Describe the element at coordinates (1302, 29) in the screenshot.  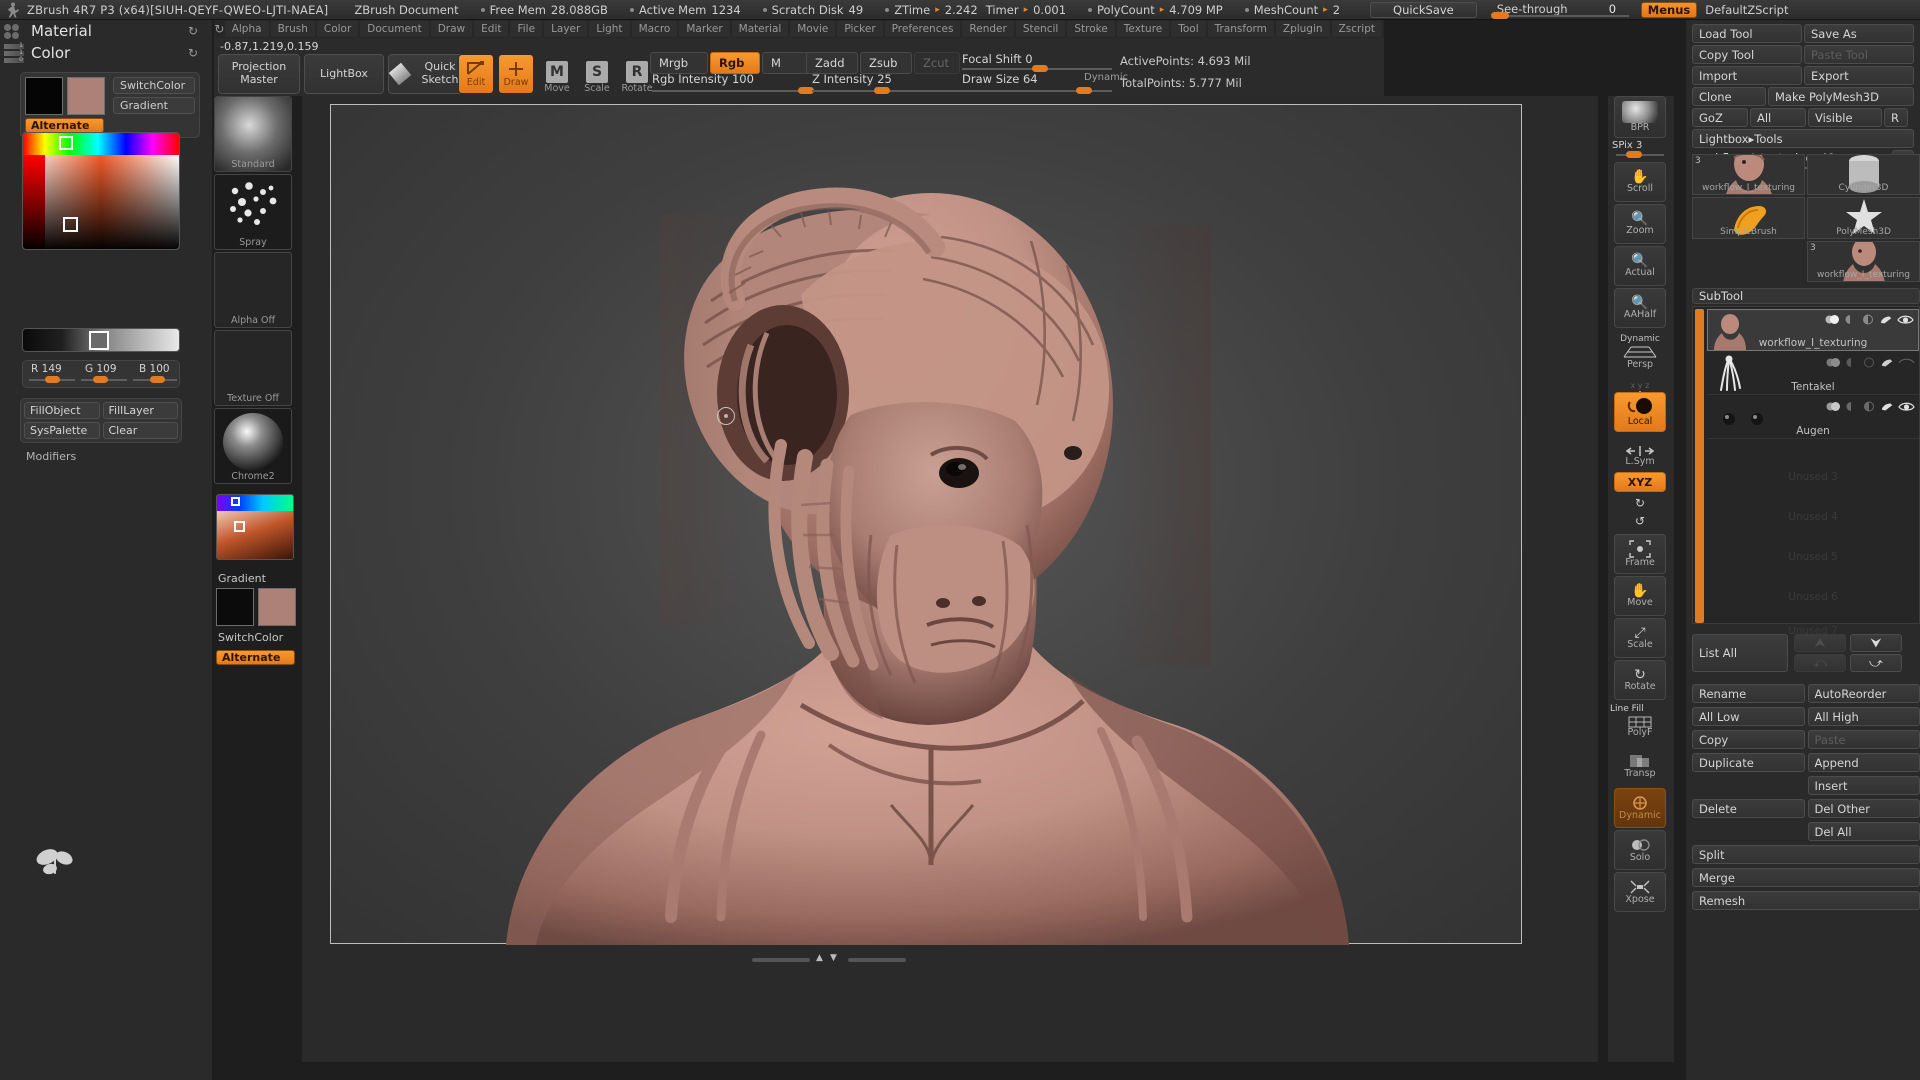
I see `menu-item-zplugin: Zplugin` at that location.